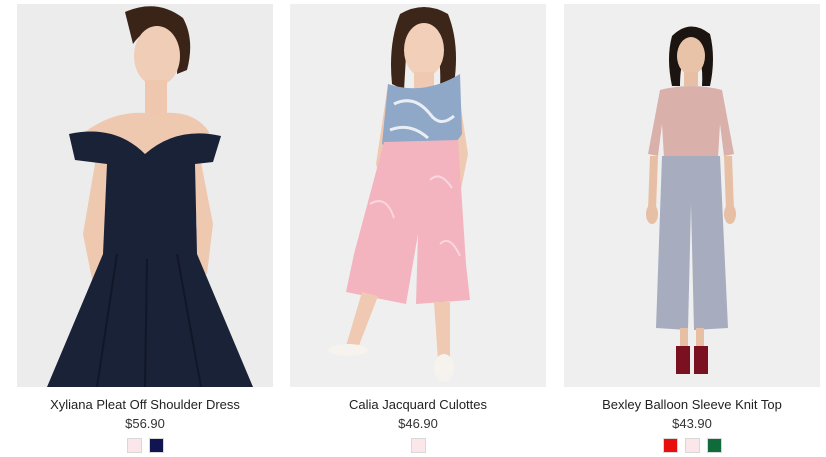  What do you see at coordinates (145, 405) in the screenshot?
I see `product-name: Xyliana Pleat Off Shoulder Dress` at bounding box center [145, 405].